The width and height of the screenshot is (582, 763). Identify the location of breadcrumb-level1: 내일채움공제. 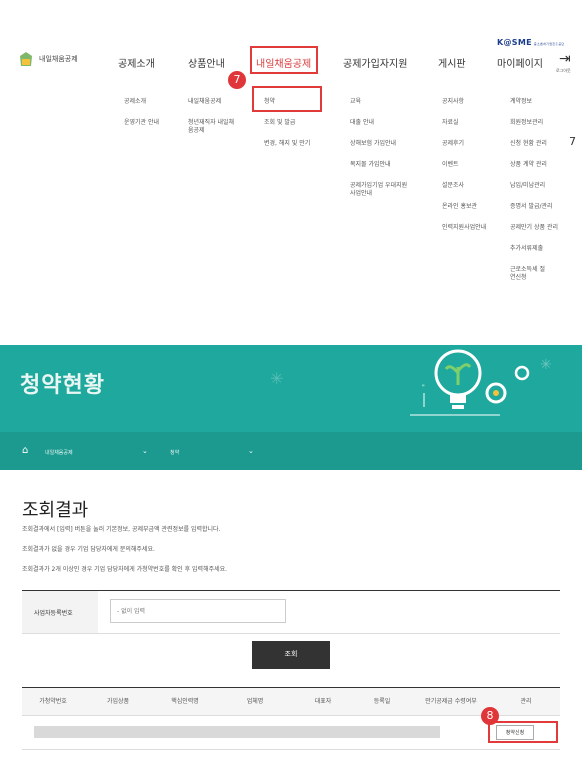
(59, 452).